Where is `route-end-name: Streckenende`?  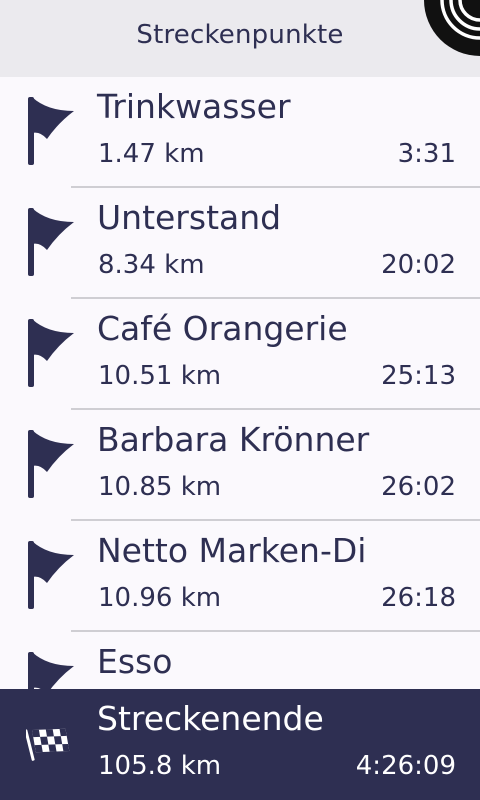
route-end-name: Streckenende is located at coordinates (210, 718).